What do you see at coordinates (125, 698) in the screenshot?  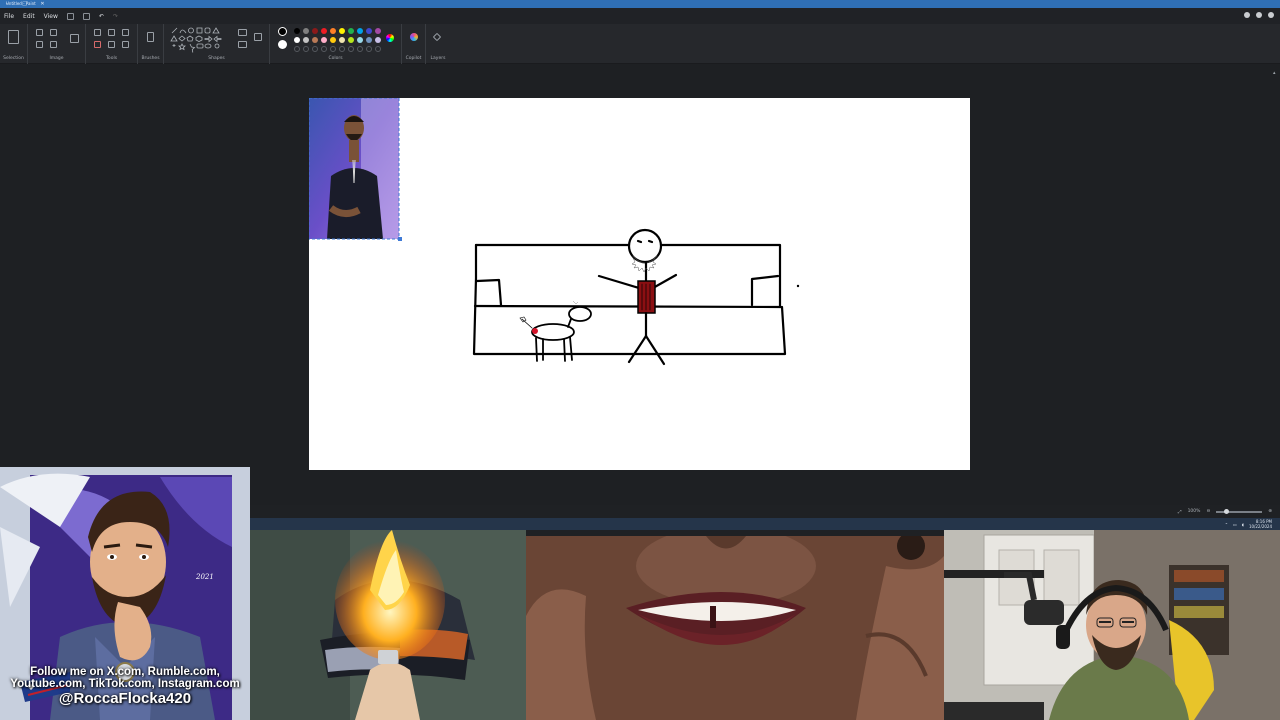 I see `social-handle: @RoccaFlocka420` at bounding box center [125, 698].